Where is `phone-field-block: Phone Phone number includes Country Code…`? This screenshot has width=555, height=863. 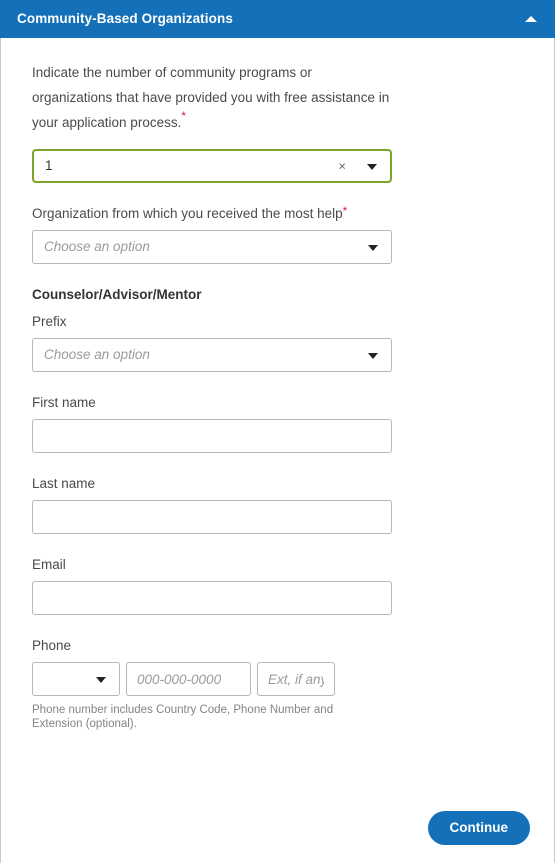
phone-field-block: Phone Phone number includes Country Code… is located at coordinates (278, 684).